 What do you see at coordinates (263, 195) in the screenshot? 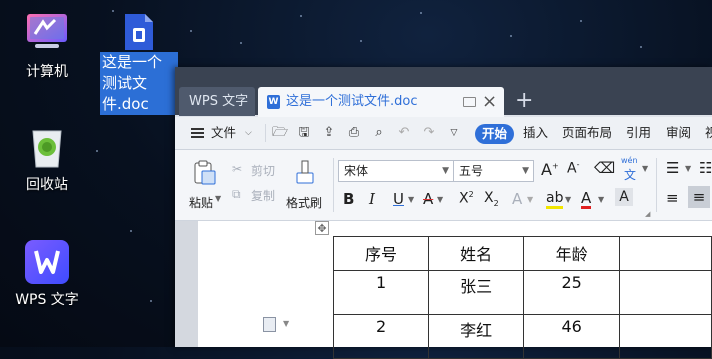
I see `copy-label: 复制` at bounding box center [263, 195].